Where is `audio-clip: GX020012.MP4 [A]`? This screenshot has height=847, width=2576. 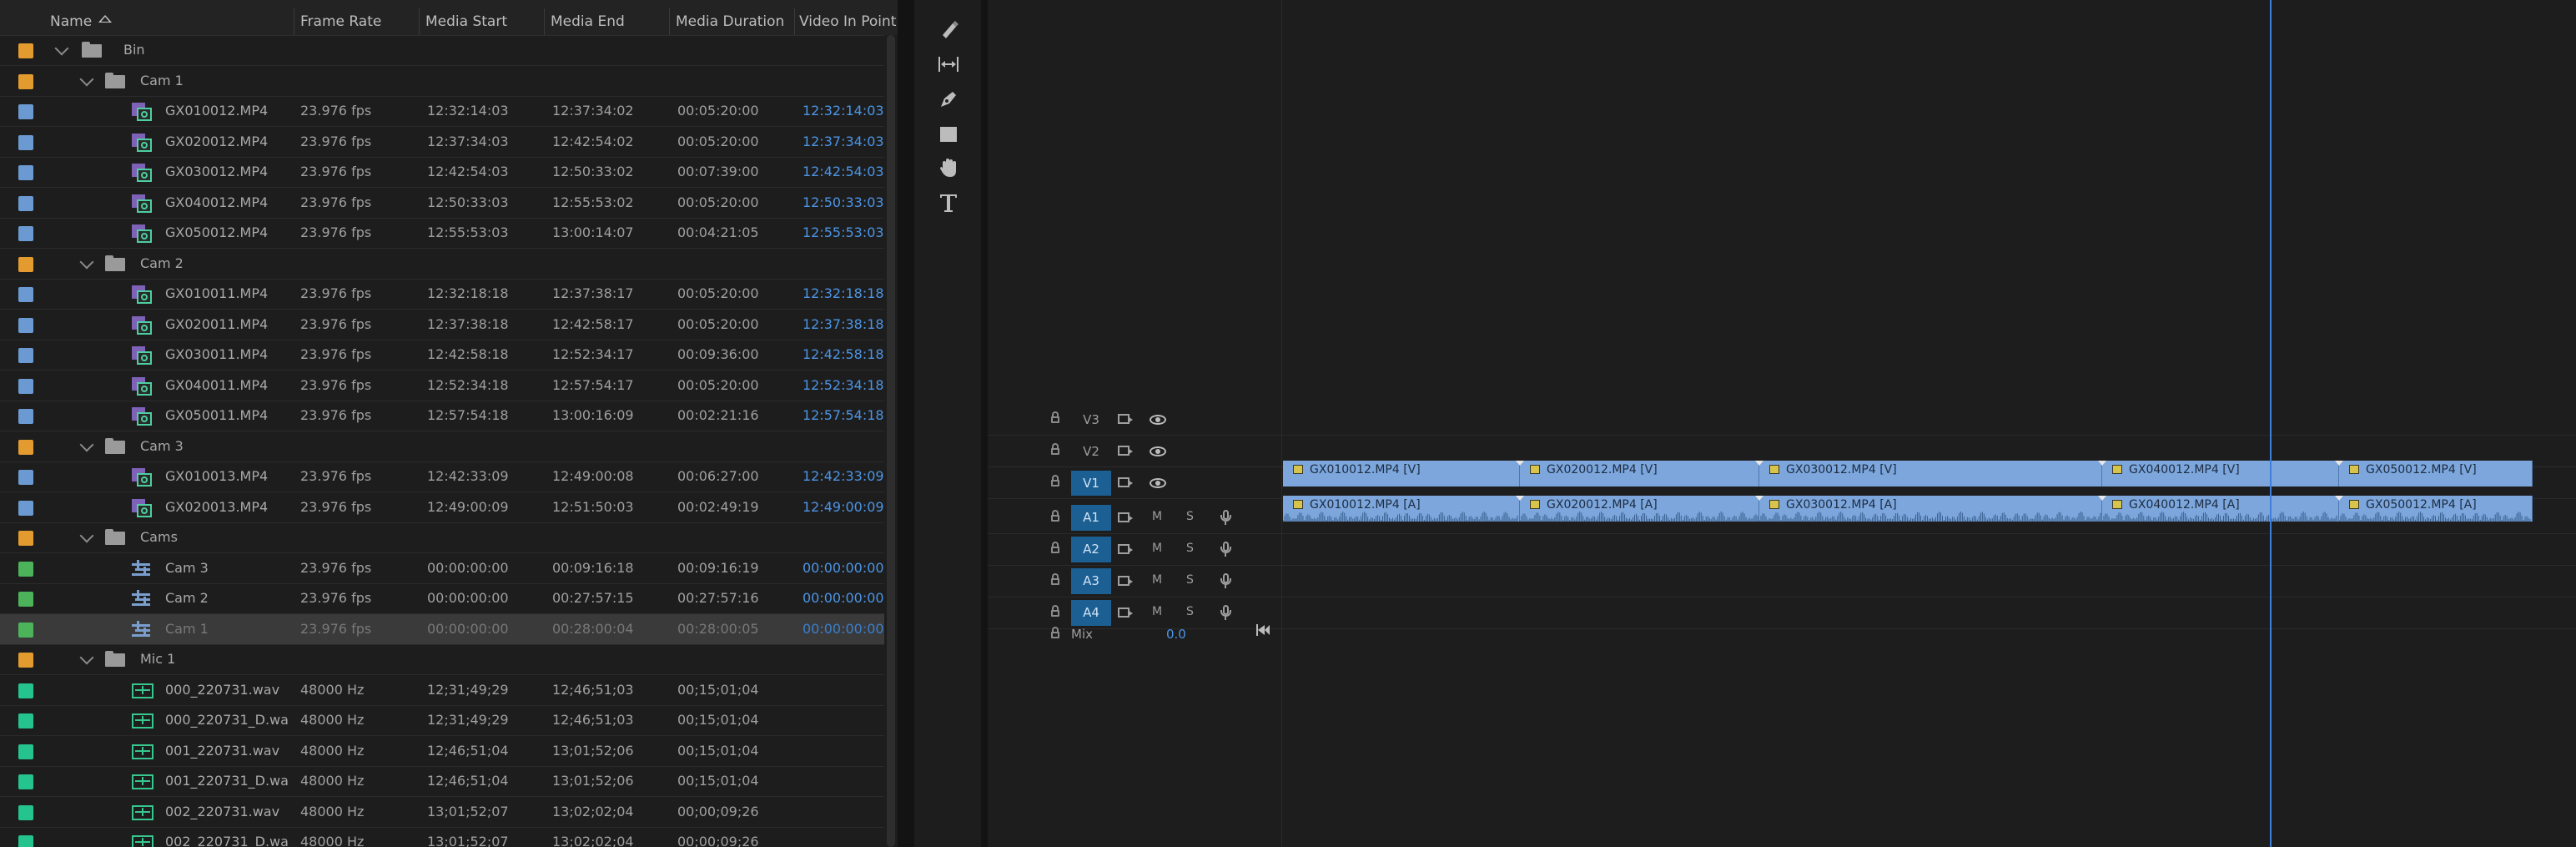
audio-clip: GX020012.MP4 [A] is located at coordinates (1639, 509).